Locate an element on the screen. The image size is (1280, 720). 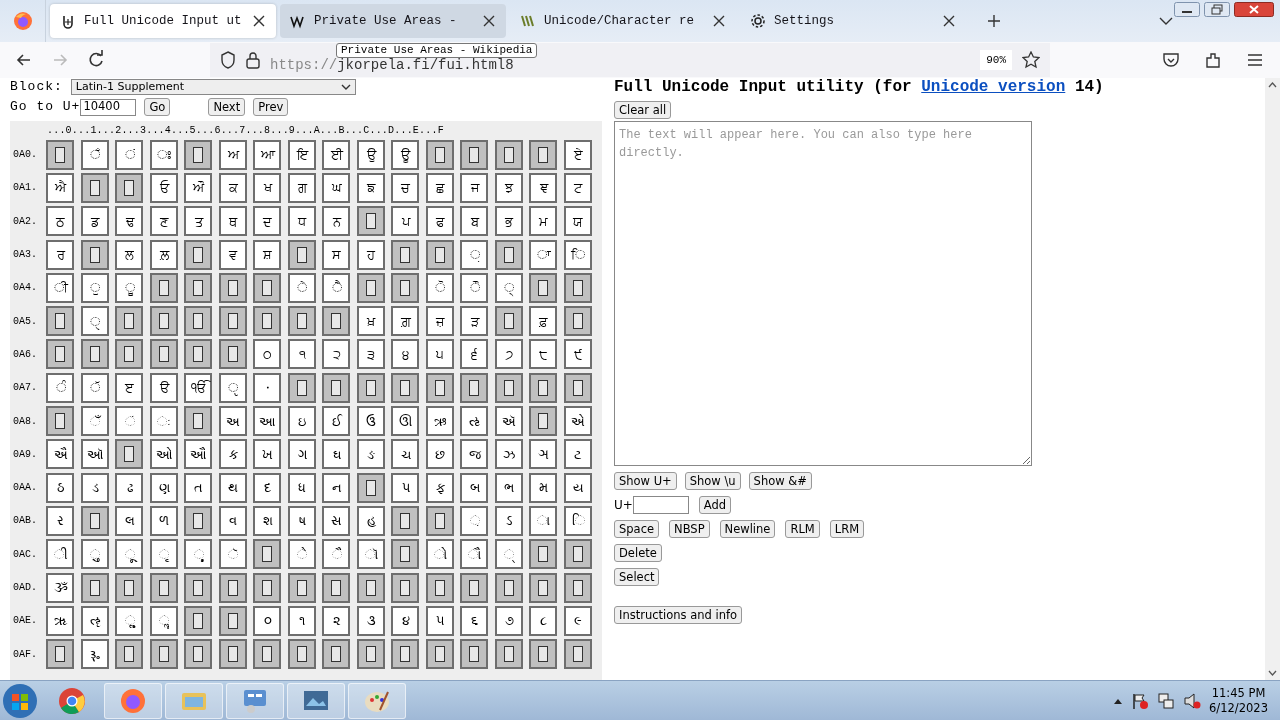
row-label: 0A4. is located at coordinates (25, 288).